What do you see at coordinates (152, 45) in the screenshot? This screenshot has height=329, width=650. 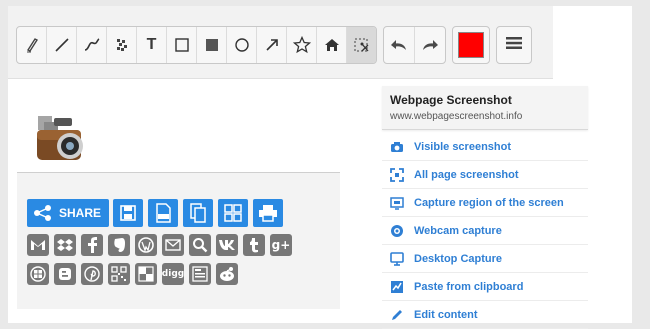 I see `text-tool-button: T` at bounding box center [152, 45].